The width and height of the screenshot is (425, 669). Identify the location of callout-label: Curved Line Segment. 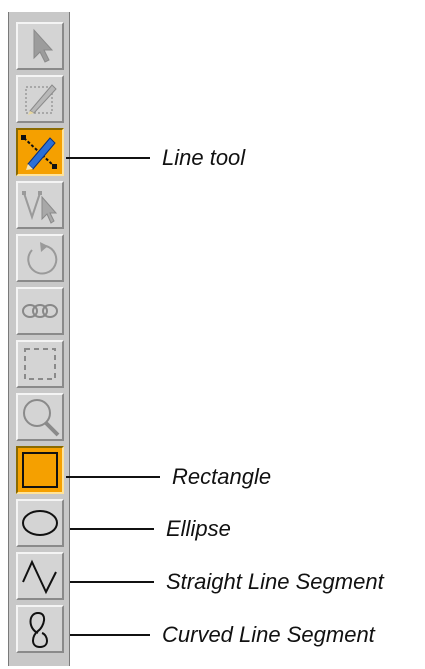
(268, 634).